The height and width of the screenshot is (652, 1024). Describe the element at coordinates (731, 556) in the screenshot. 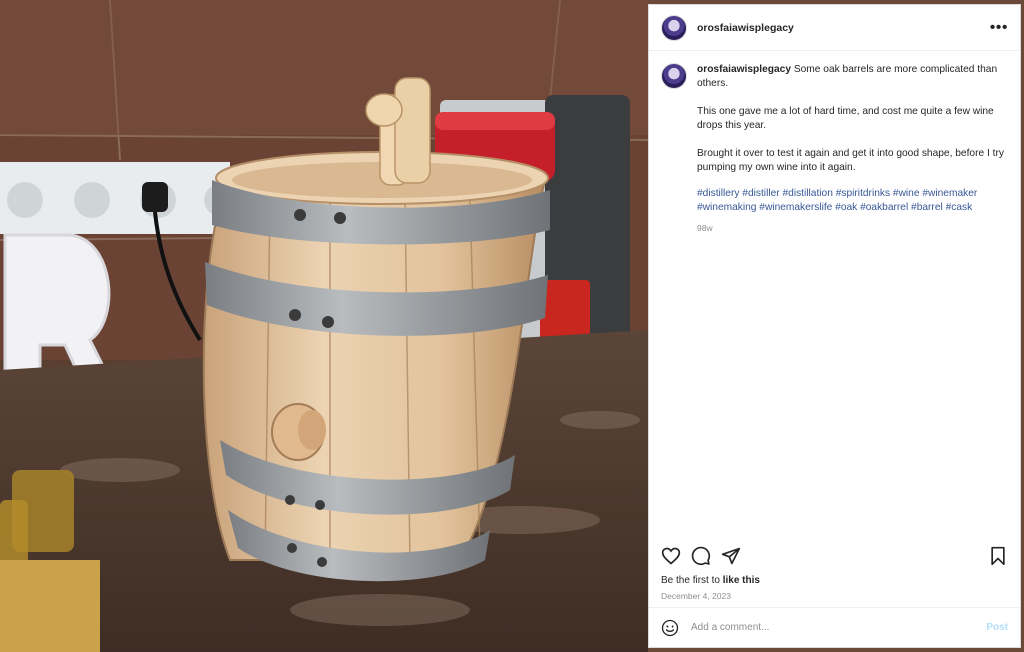

I see `share-icon` at that location.